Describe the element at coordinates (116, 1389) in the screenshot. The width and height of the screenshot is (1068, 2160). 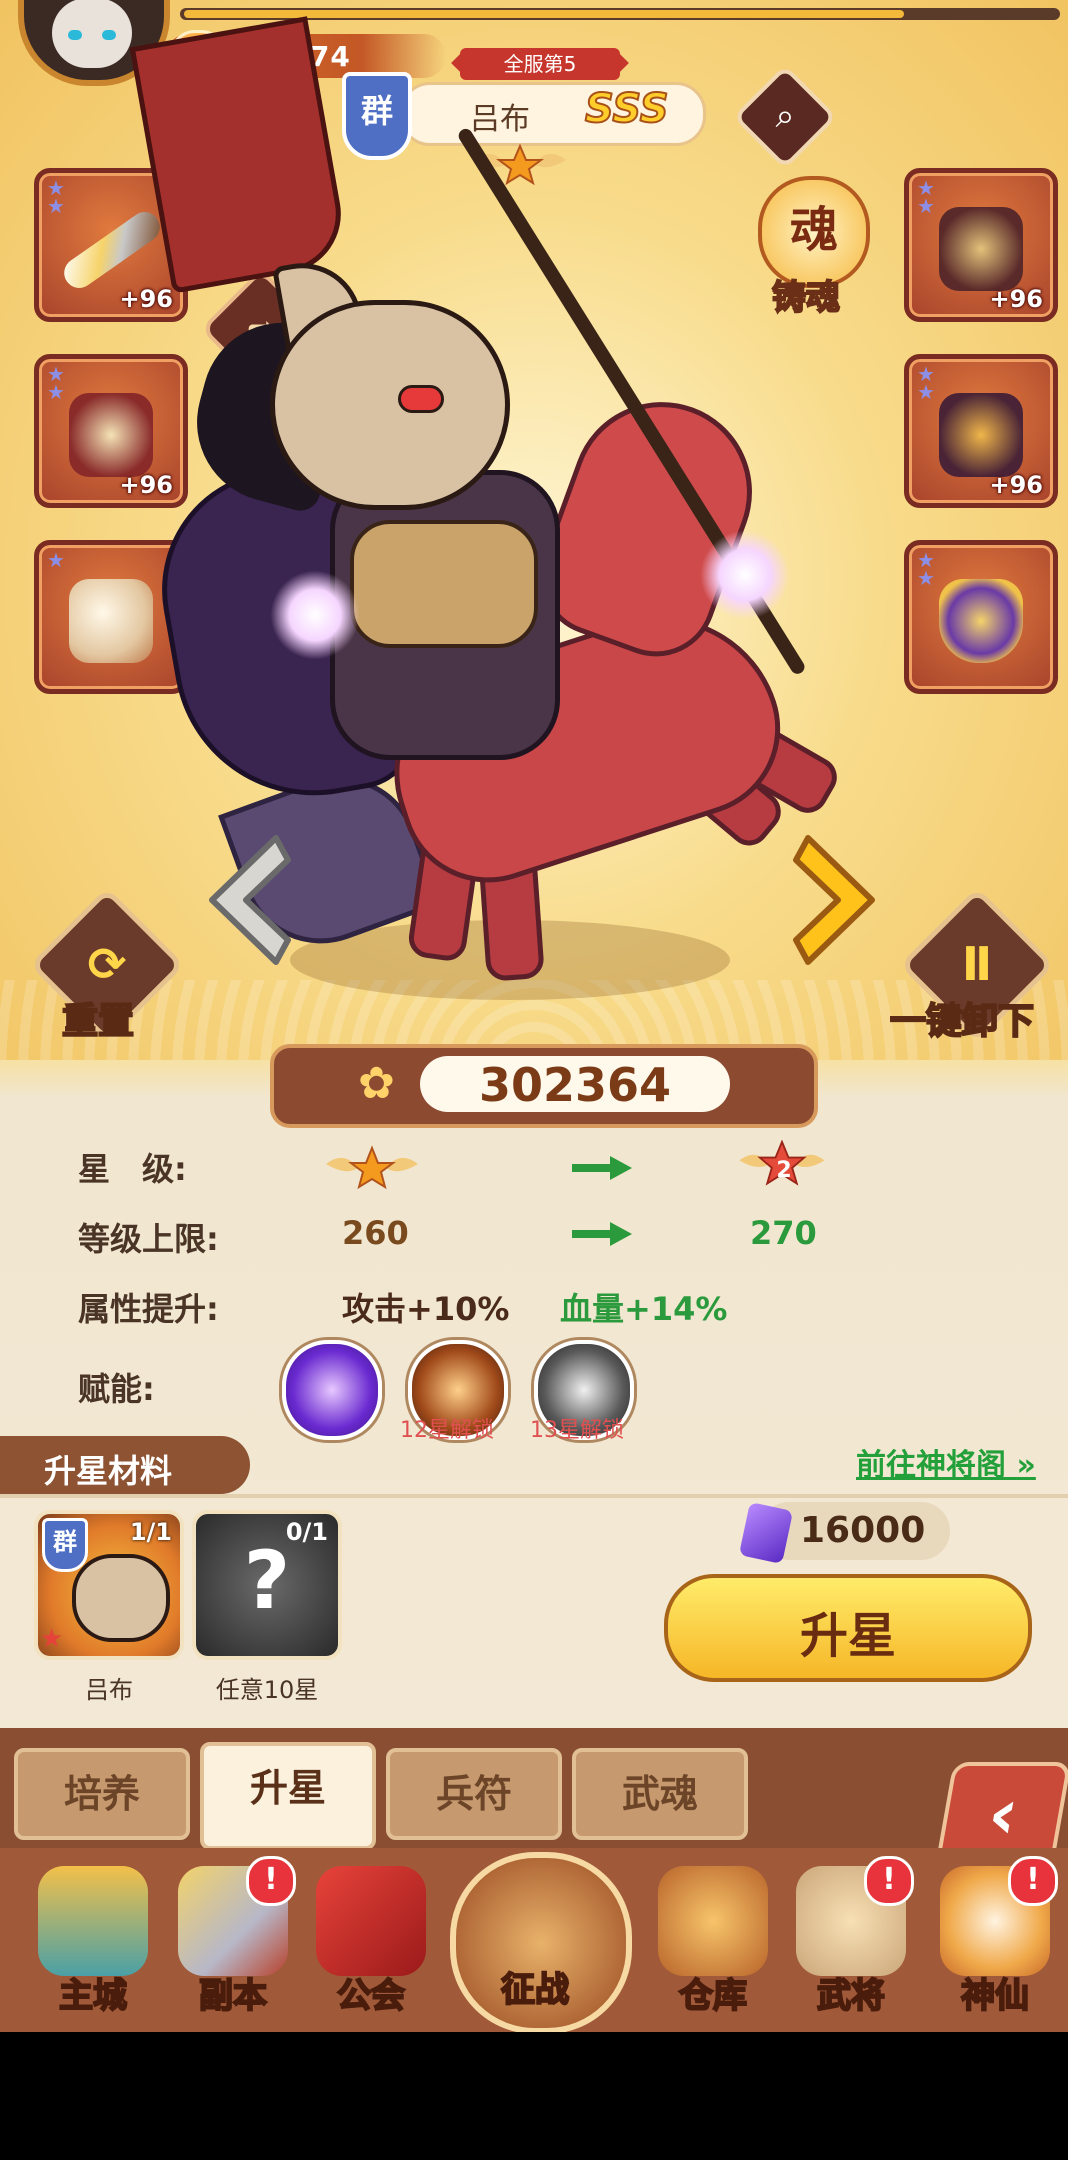
I see `talent-label: 赋能:` at that location.